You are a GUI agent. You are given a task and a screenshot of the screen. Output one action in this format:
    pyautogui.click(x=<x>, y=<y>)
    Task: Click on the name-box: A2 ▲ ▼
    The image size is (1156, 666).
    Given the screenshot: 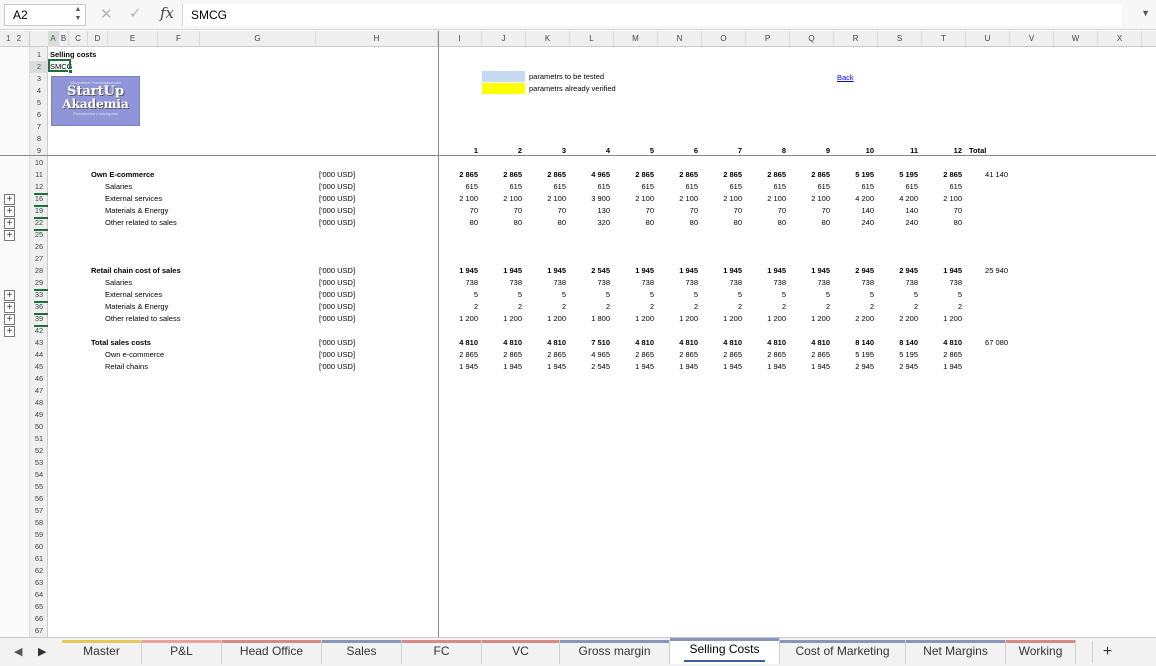 What is the action you would take?
    pyautogui.click(x=45, y=15)
    